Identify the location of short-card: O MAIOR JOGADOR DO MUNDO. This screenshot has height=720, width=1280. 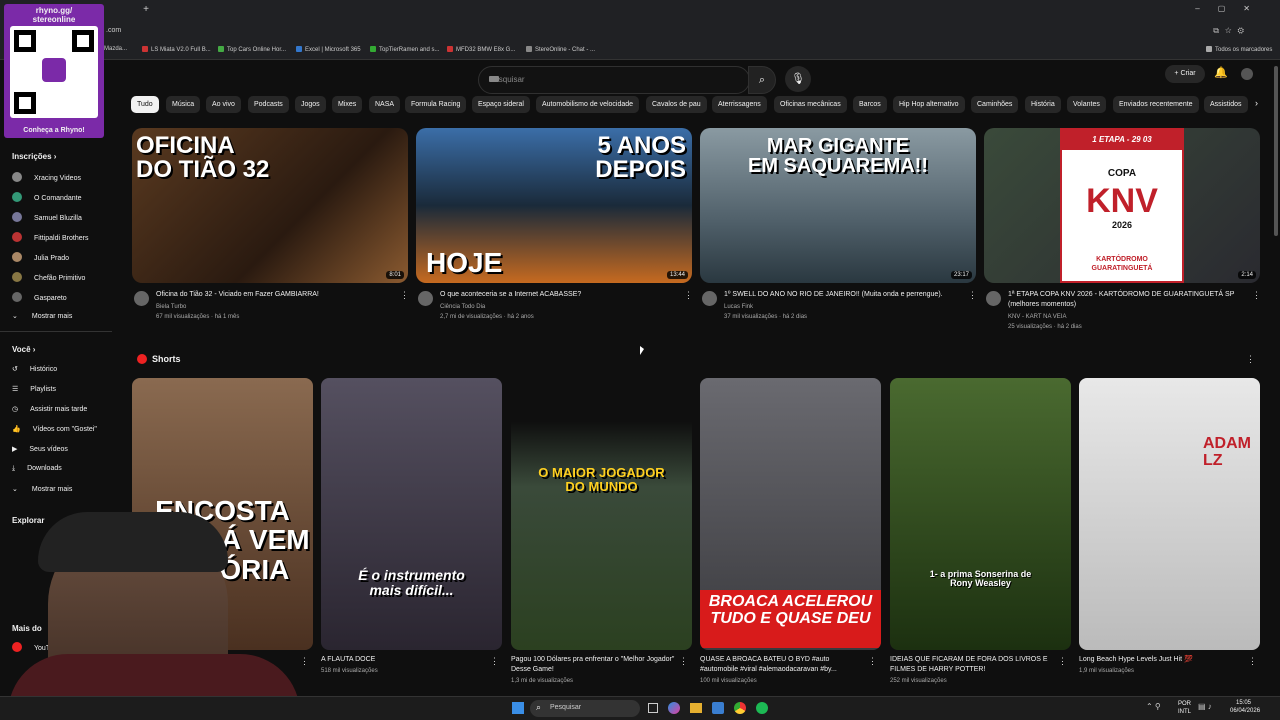
(601, 514).